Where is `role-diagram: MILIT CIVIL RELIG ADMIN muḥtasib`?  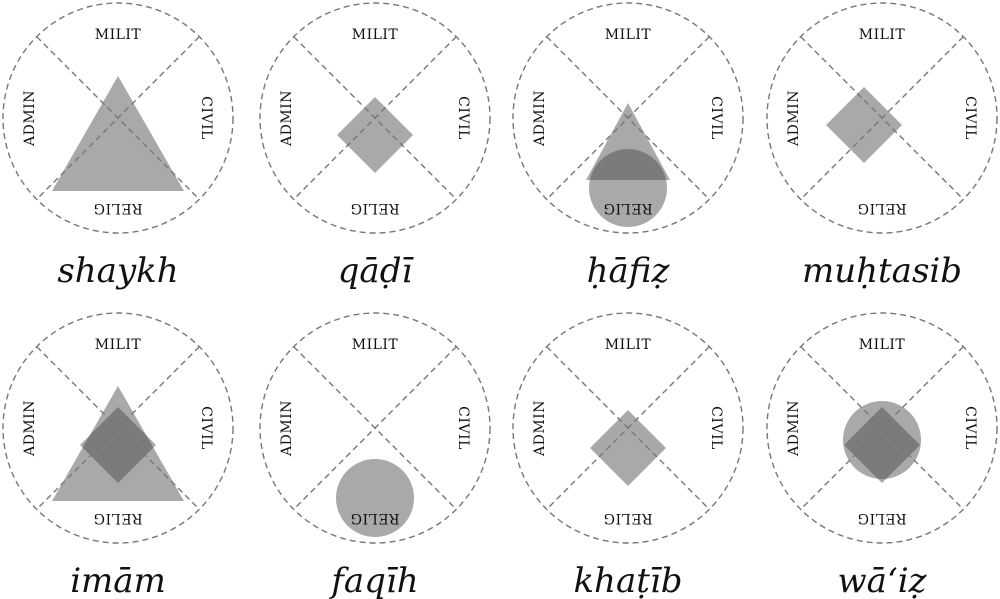
role-diagram: MILIT CIVIL RELIG ADMIN muḥtasib is located at coordinates (882, 146).